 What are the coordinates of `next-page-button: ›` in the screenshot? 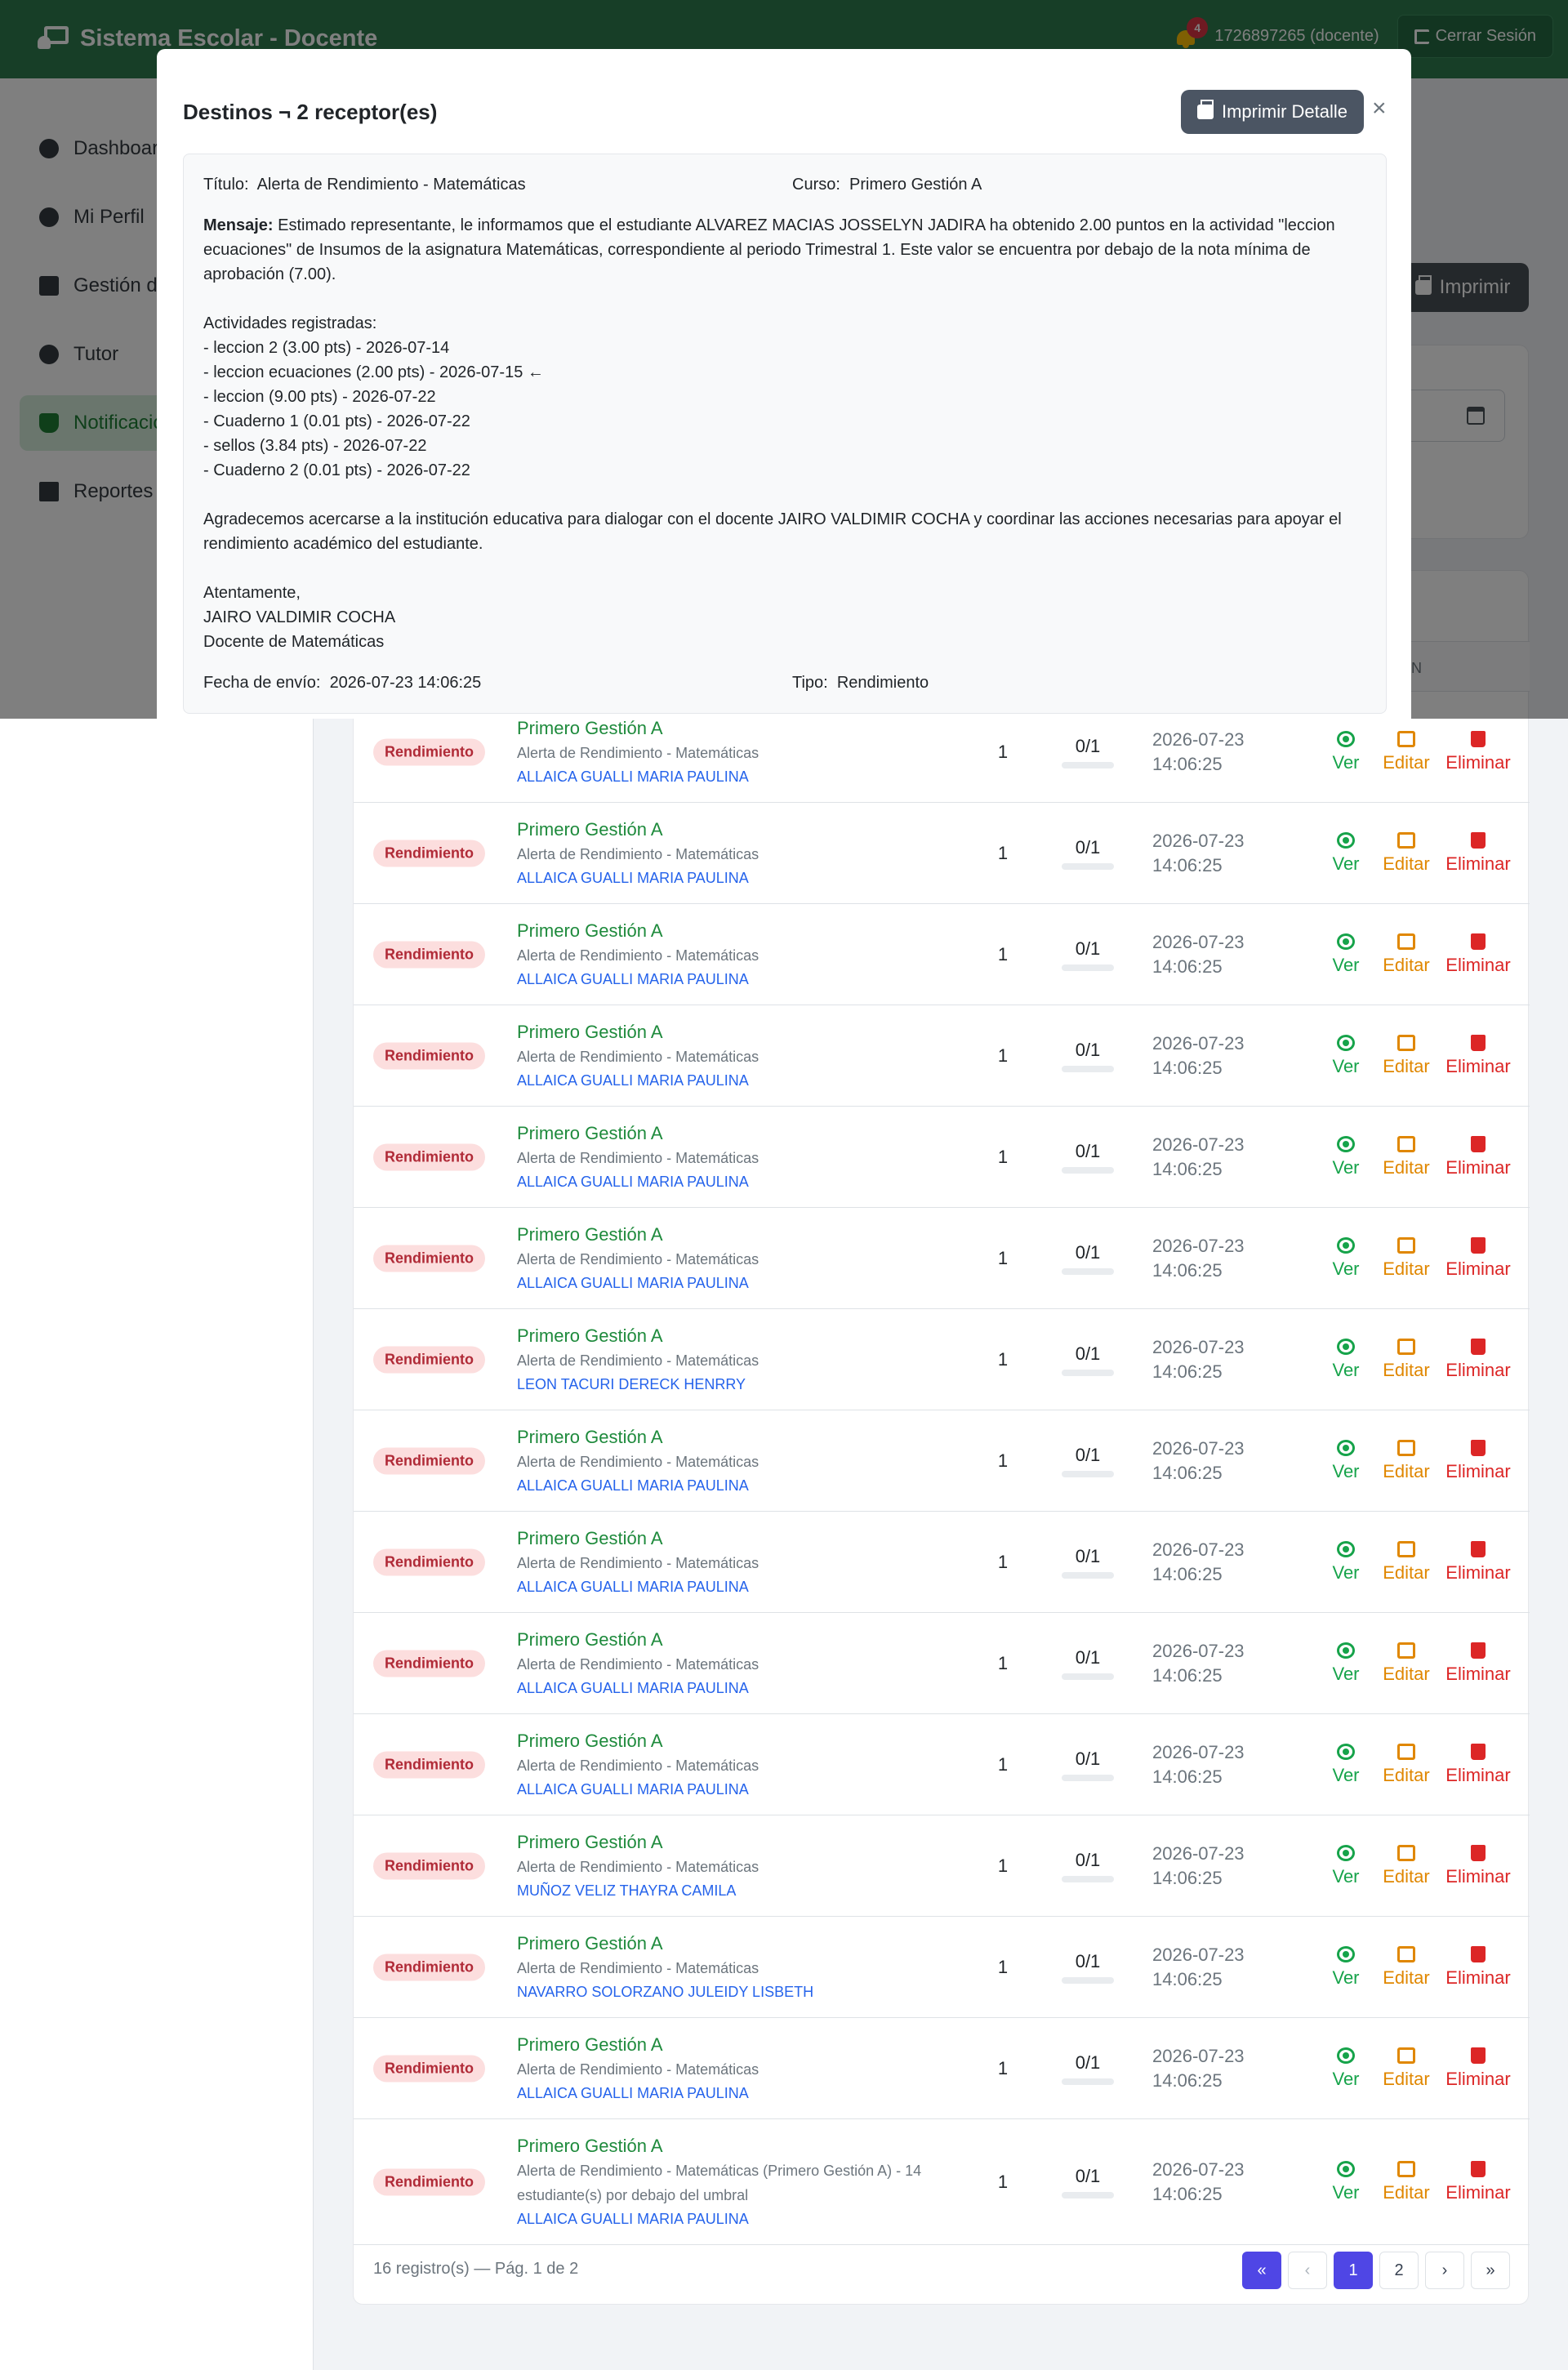 It's located at (1444, 2270).